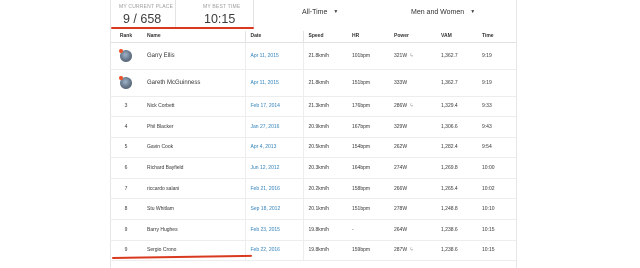 The width and height of the screenshot is (640, 268). I want to click on time-range-dropdown: All-Time ▼, so click(320, 12).